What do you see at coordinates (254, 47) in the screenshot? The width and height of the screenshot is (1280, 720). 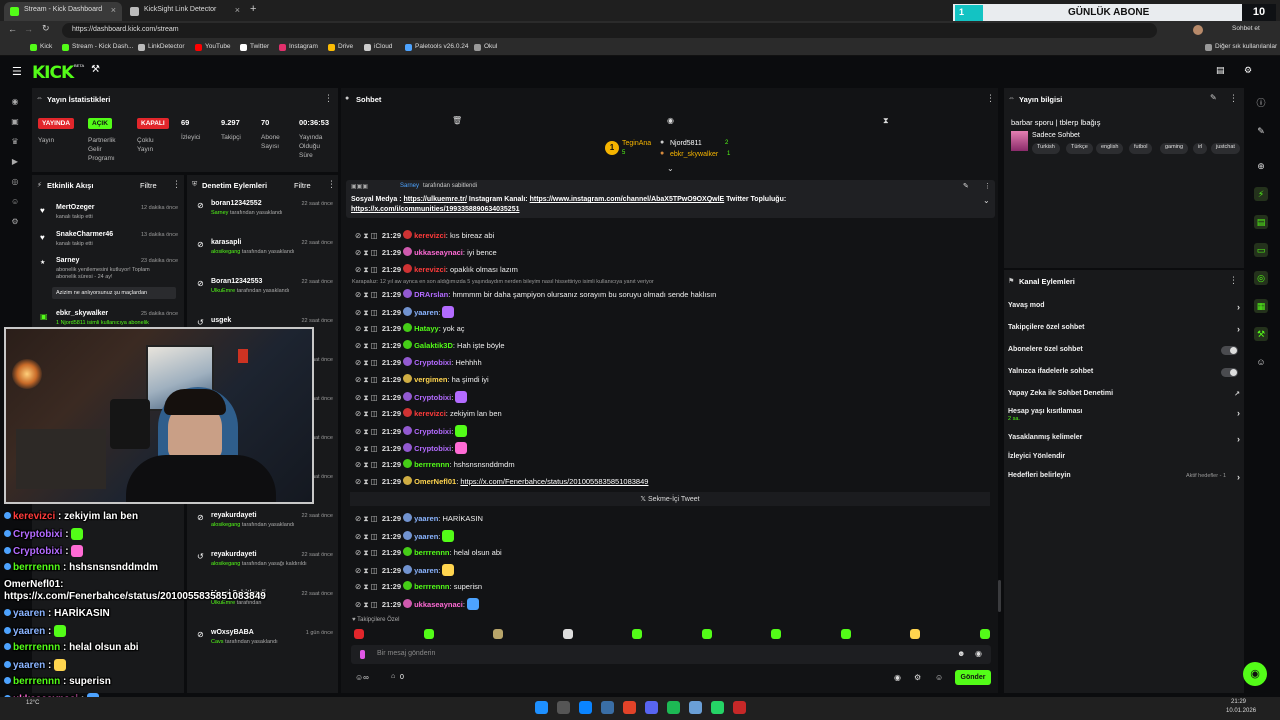 I see `bookmark-twitter: Twitter` at bounding box center [254, 47].